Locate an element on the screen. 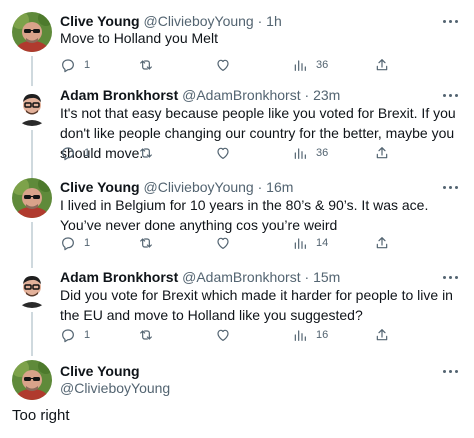  views-count: 16 is located at coordinates (322, 335).